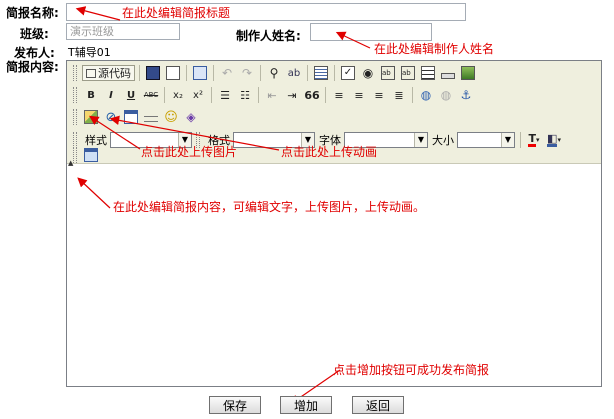  I want to click on class-label: 班级:, so click(34, 34).